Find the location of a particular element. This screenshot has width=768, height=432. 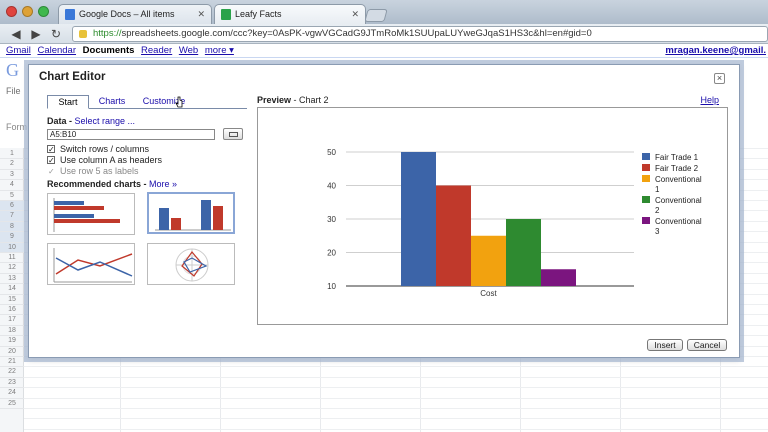

checkbox-label: Use column A as headers is located at coordinates (111, 160).